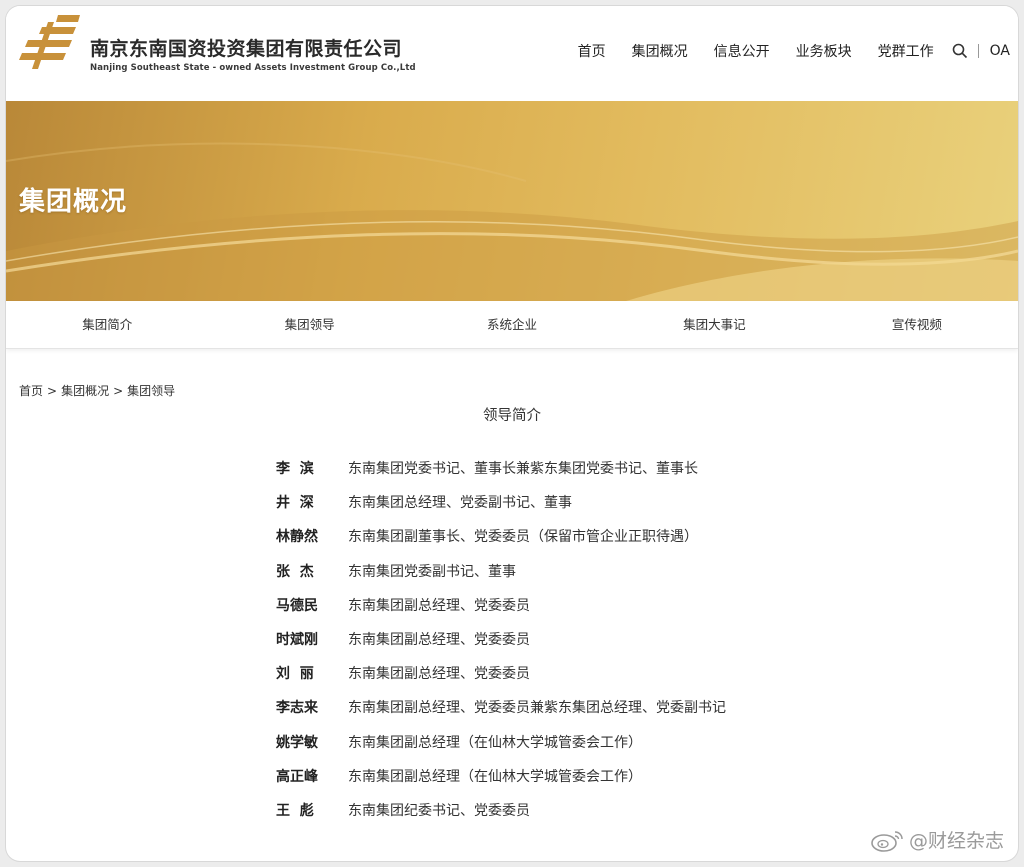 Image resolution: width=1024 pixels, height=867 pixels. What do you see at coordinates (460, 503) in the screenshot?
I see `leader-title: 东南集团总经理、党委副书记、董事` at bounding box center [460, 503].